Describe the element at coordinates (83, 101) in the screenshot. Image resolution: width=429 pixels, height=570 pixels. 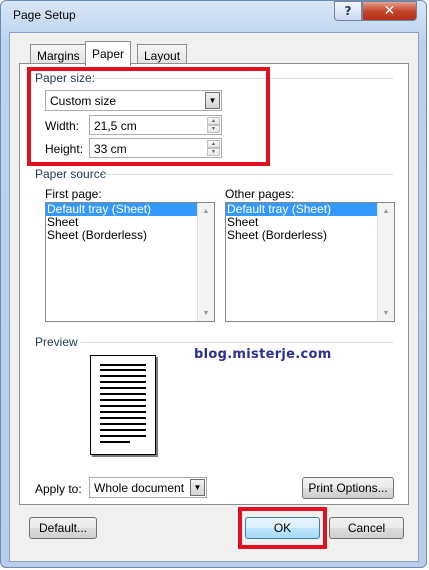
I see `paper-size-value: Custom size` at that location.